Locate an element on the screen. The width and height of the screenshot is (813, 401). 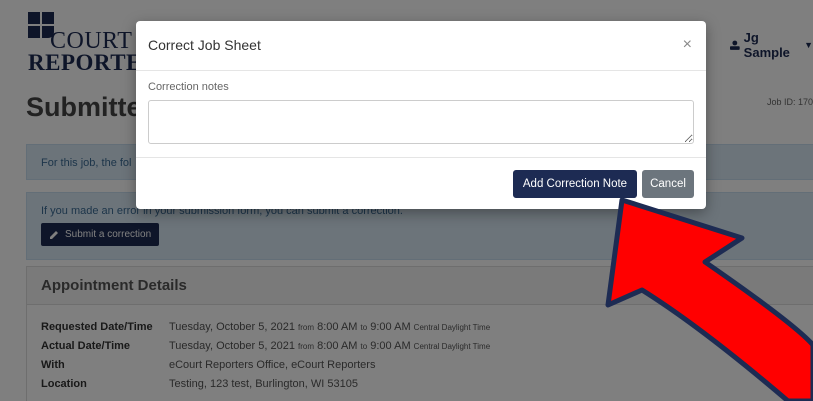
modal-title: Correct Job Sheet is located at coordinates (204, 45).